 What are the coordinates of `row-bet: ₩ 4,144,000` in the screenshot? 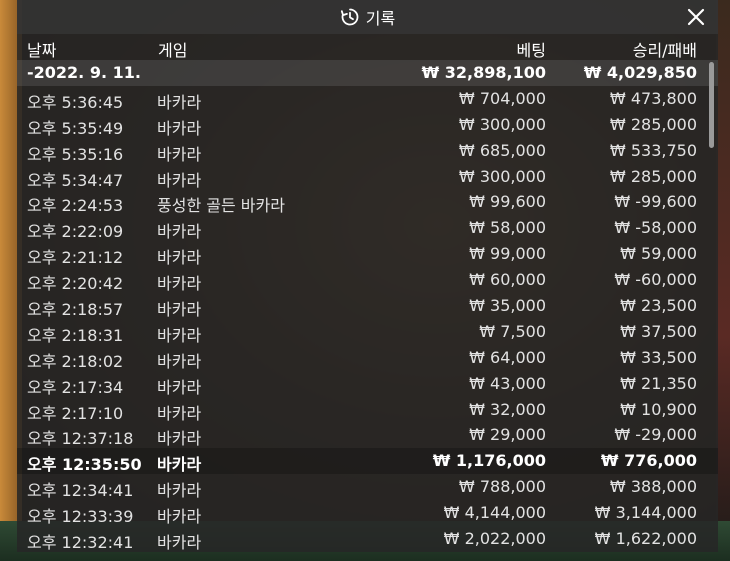 It's located at (494, 513).